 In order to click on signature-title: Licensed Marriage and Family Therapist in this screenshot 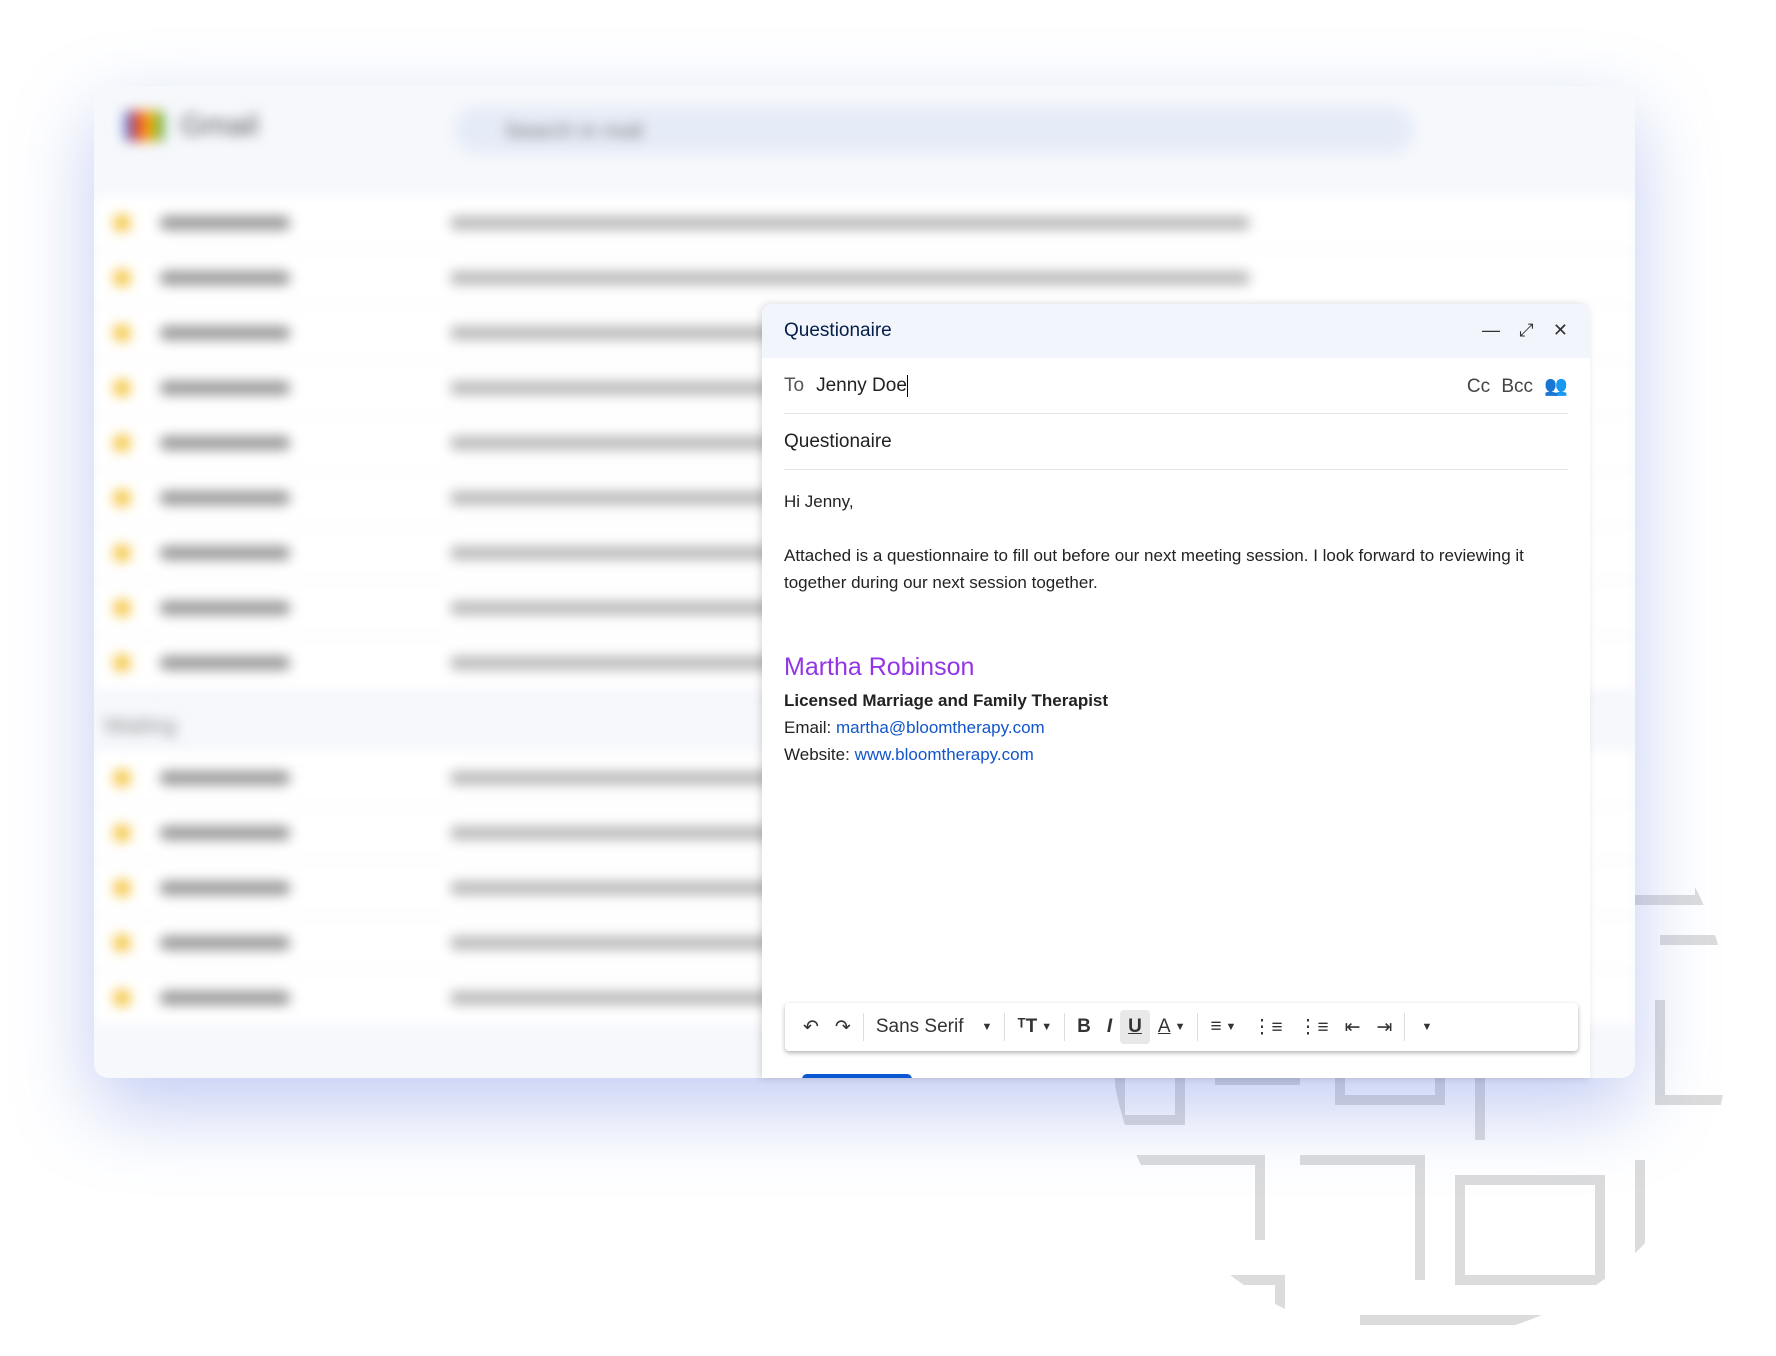, I will do `click(946, 700)`.